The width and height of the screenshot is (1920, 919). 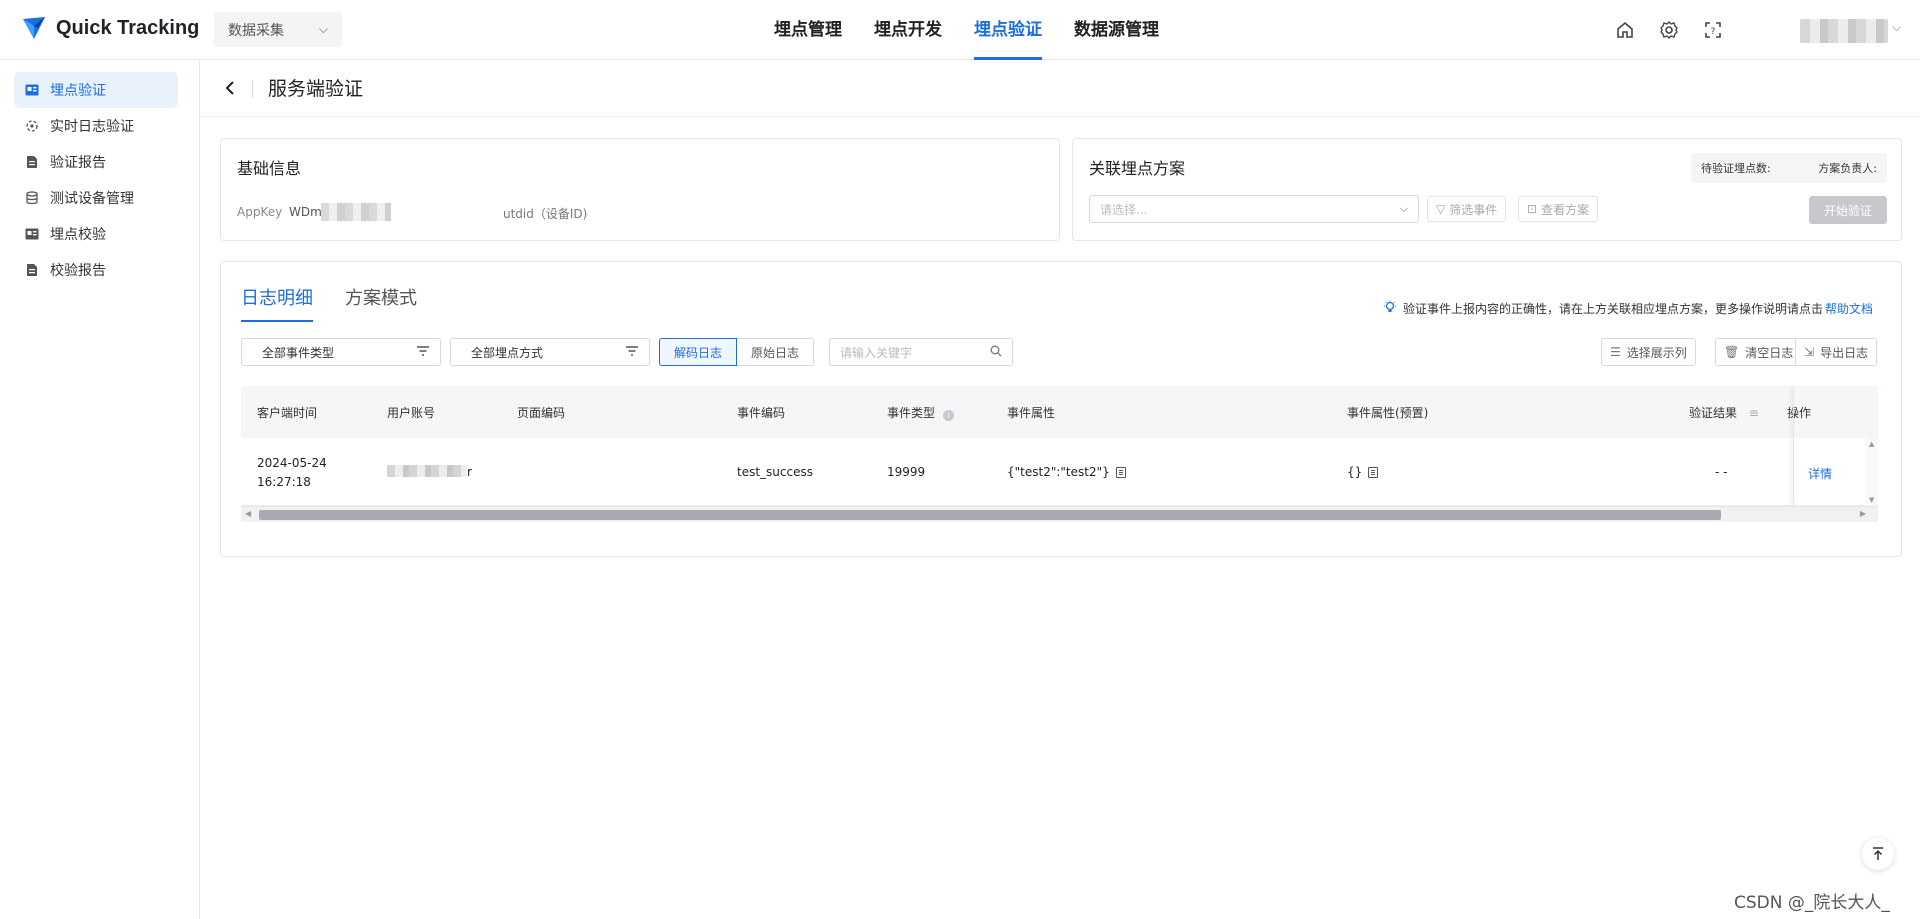 I want to click on info-icon: i, so click(x=948, y=415).